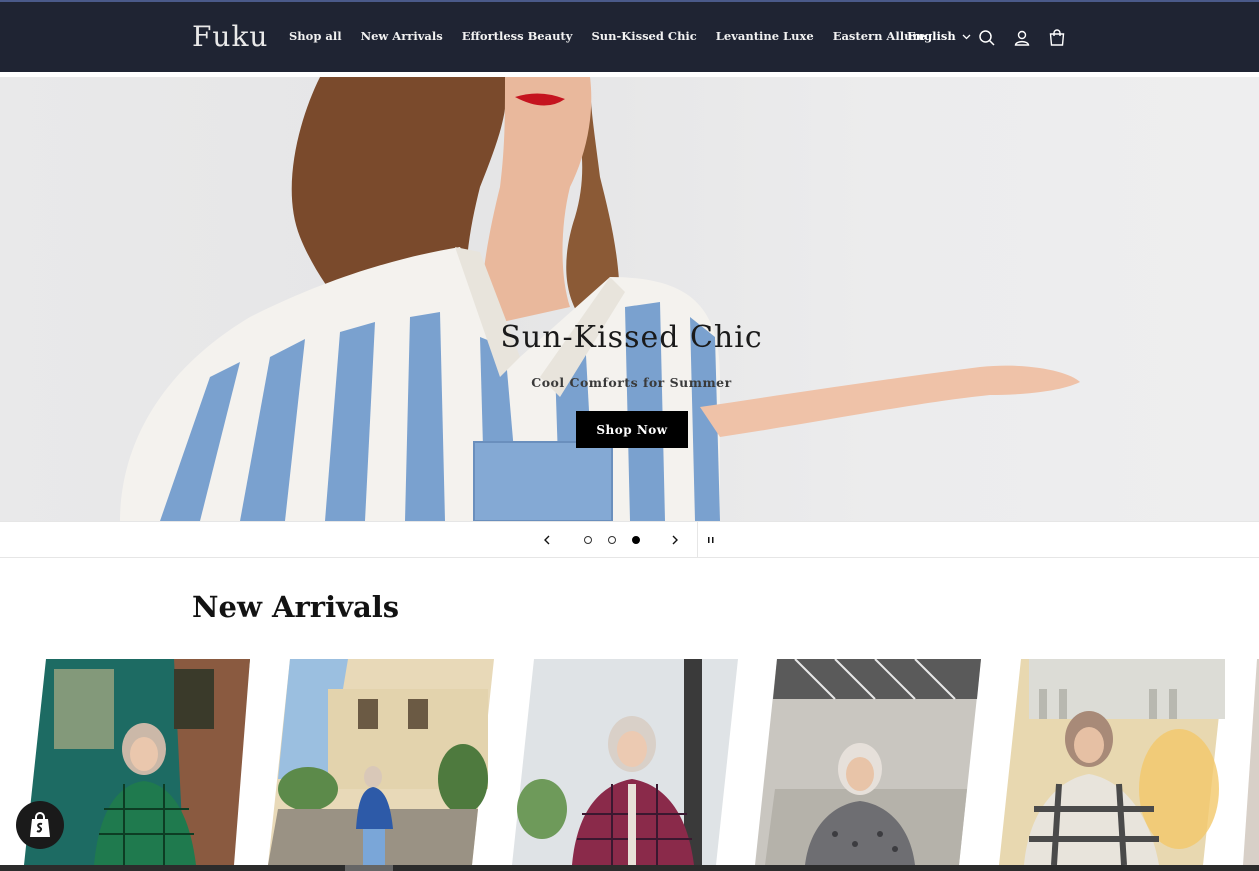  What do you see at coordinates (547, 541) in the screenshot?
I see `previous-slide-button` at bounding box center [547, 541].